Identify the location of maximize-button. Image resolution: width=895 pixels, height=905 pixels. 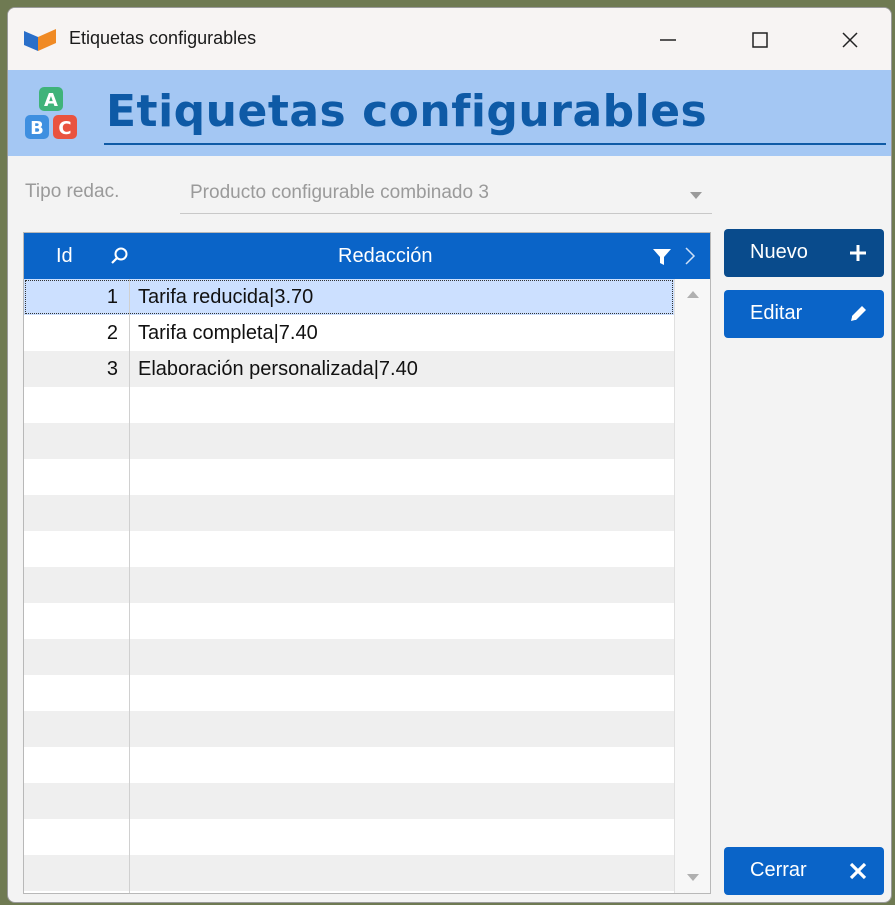
(760, 40).